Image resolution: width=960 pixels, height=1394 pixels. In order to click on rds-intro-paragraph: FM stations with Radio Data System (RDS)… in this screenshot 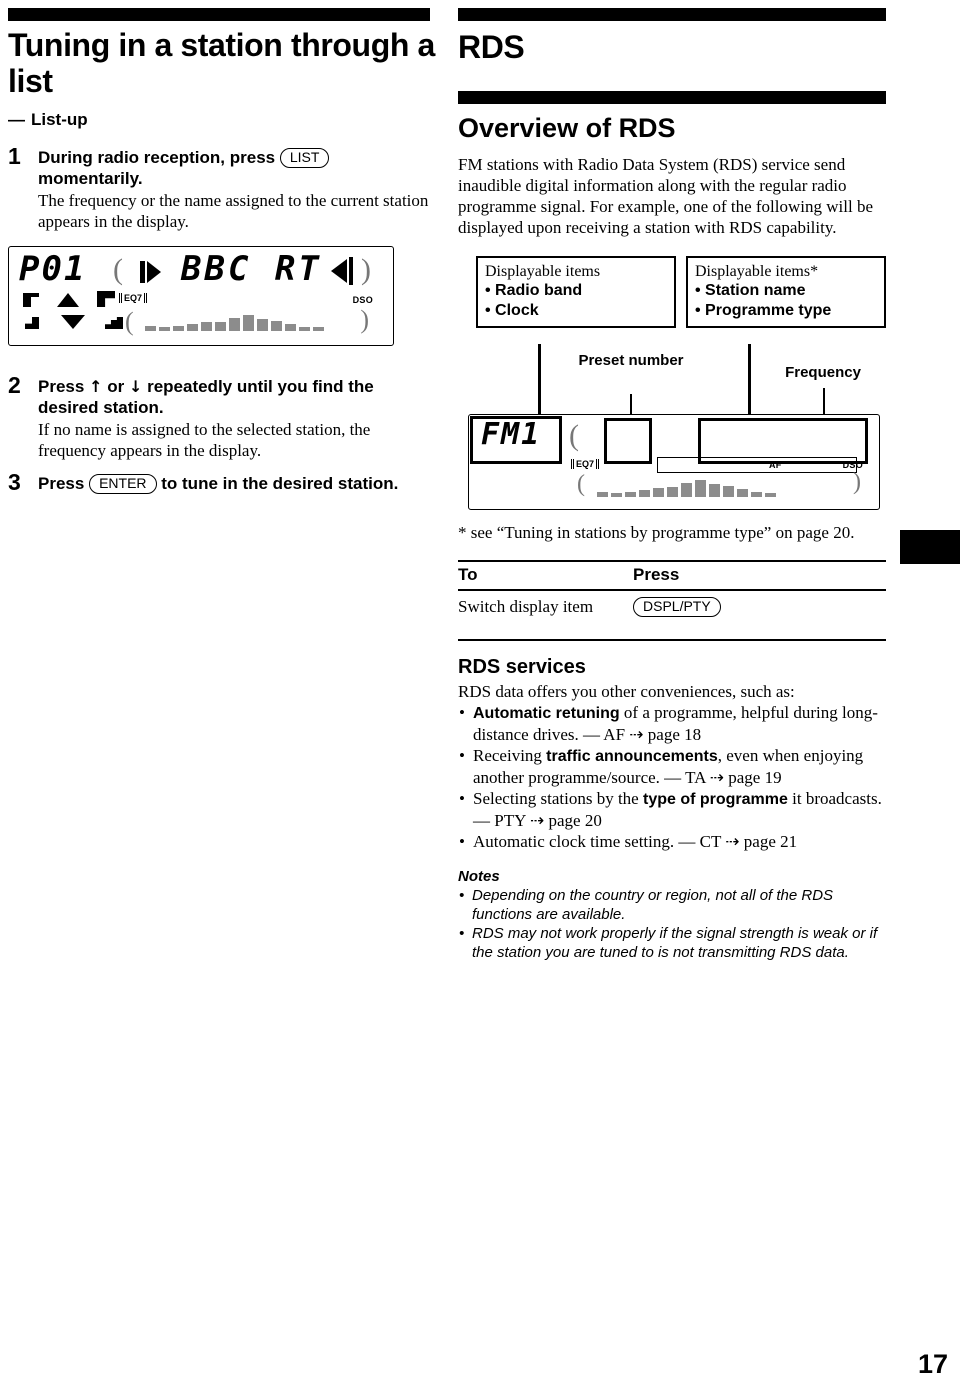, I will do `click(665, 196)`.